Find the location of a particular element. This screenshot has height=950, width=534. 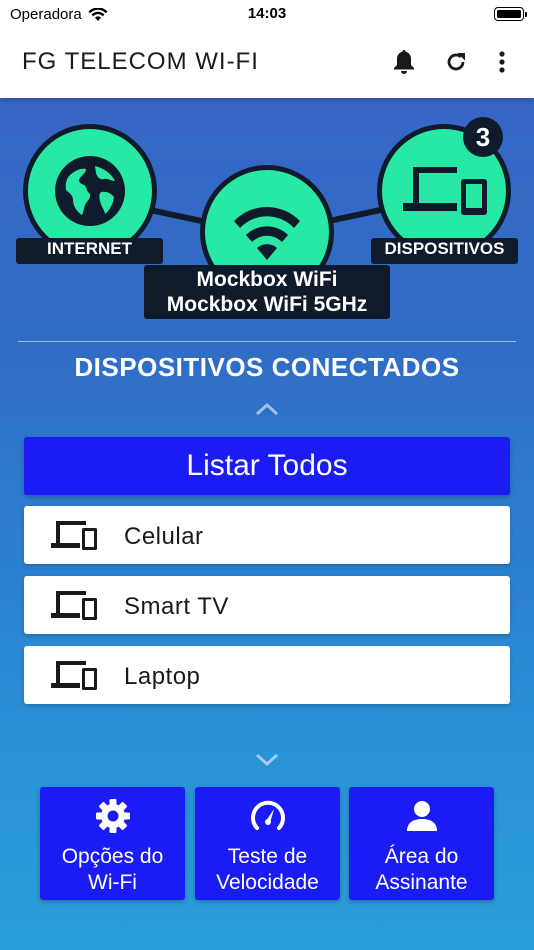

globe-icon is located at coordinates (90, 191).